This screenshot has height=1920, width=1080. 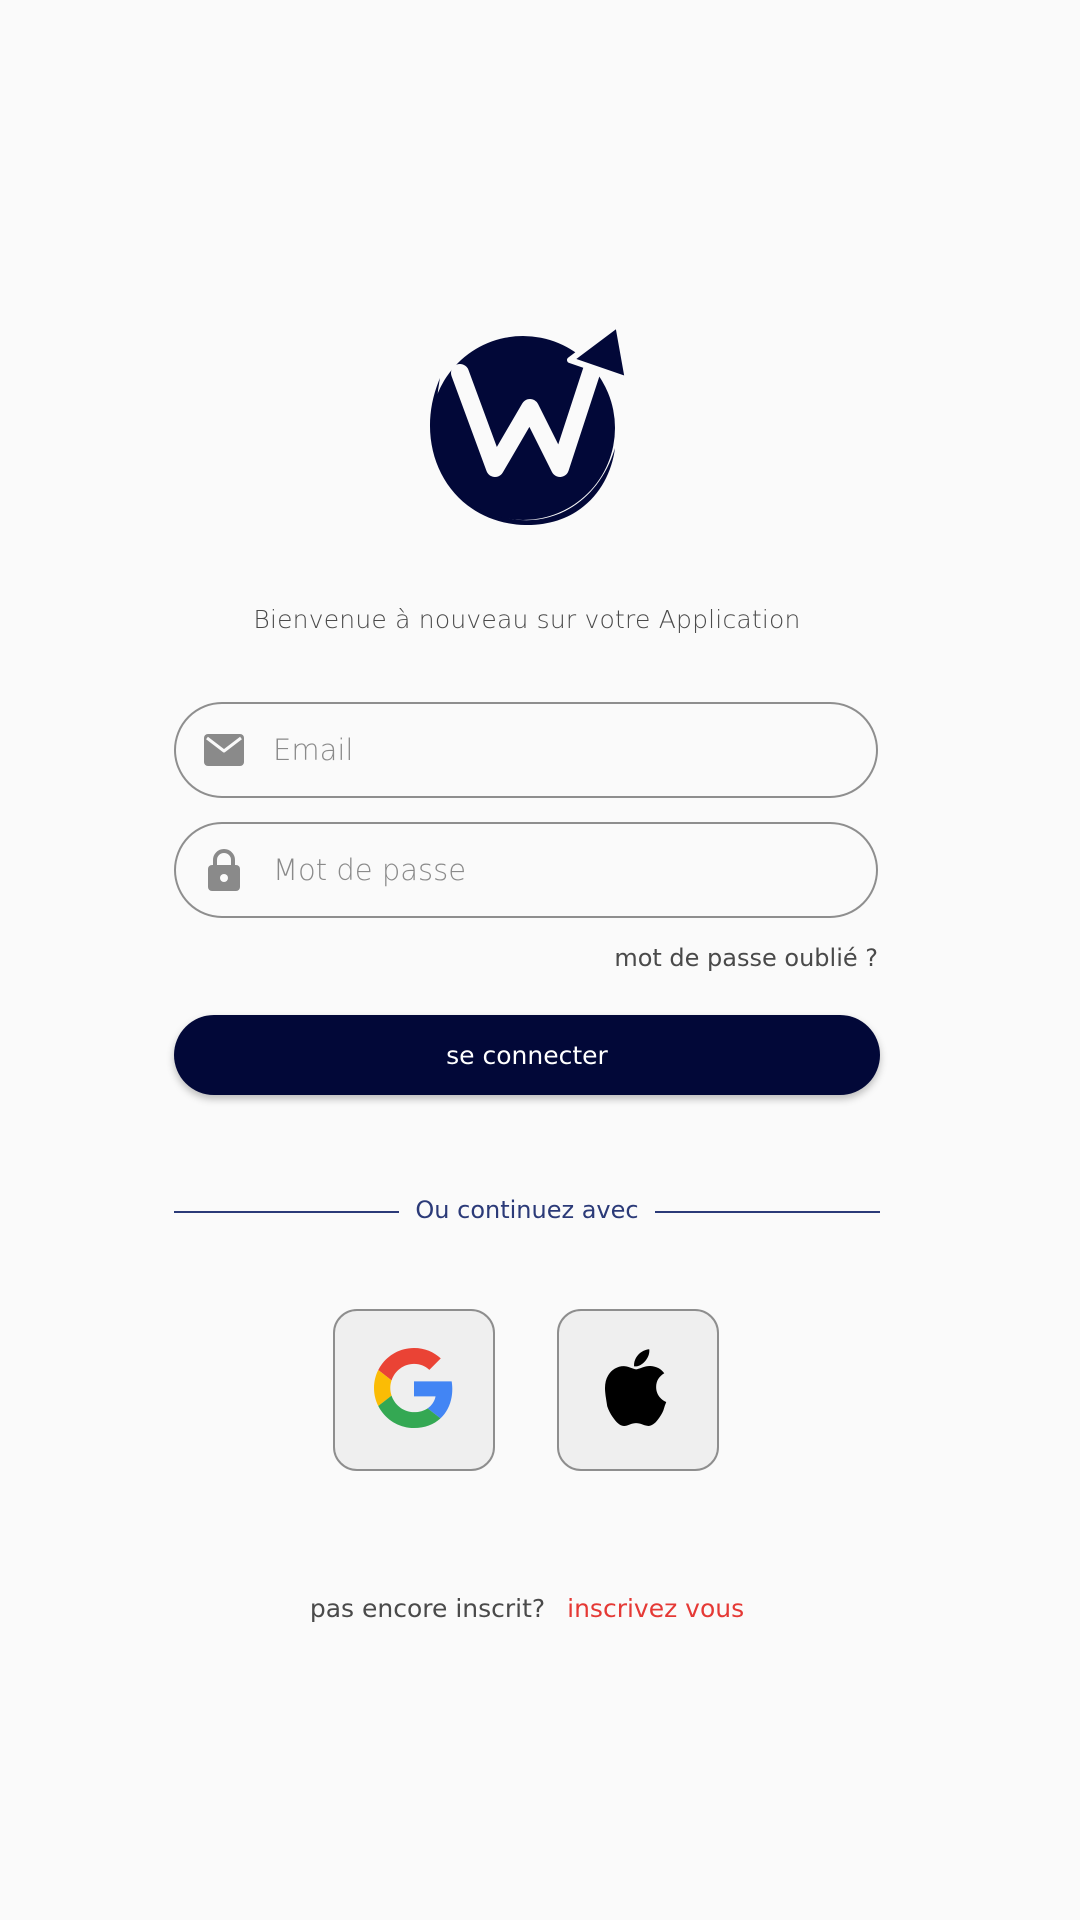 I want to click on signup-prompt: pas encore inscrit?, so click(x=427, y=1608).